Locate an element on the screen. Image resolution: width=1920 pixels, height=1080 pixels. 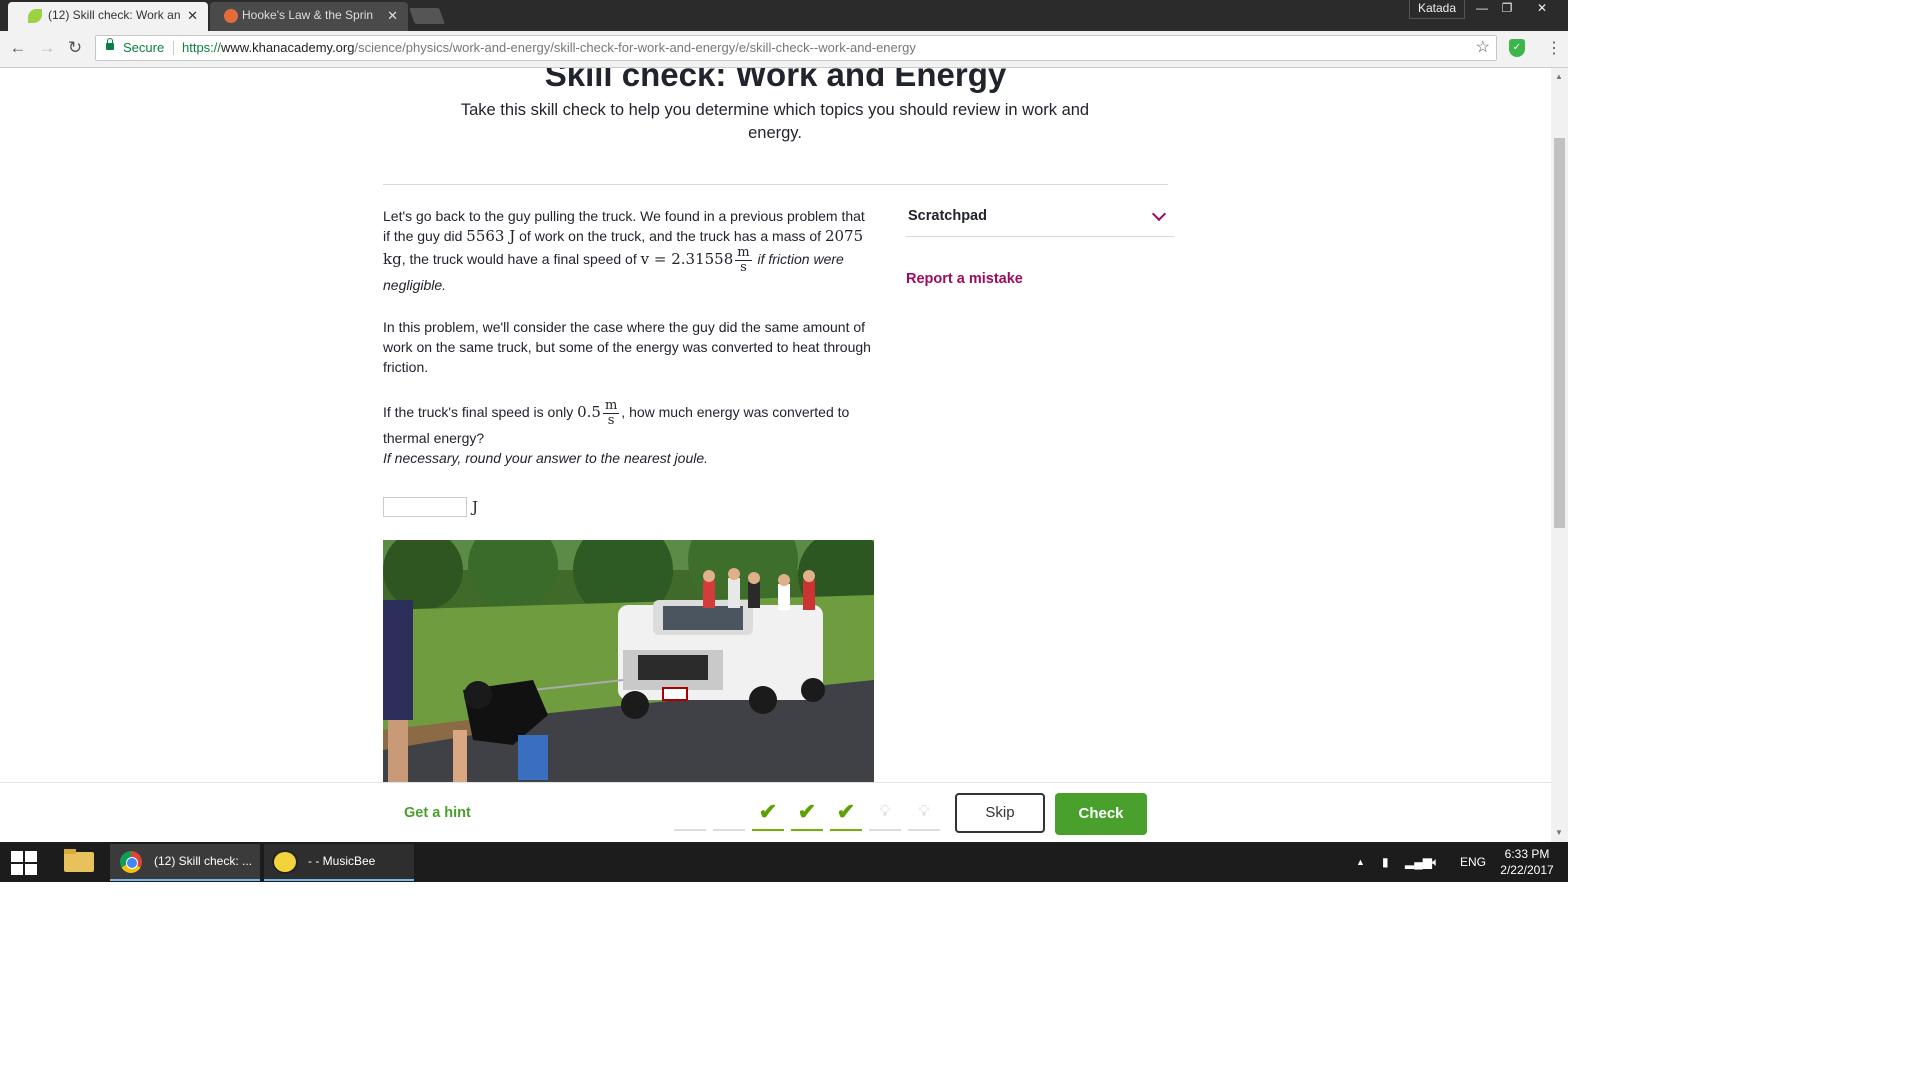
windows-start-icon is located at coordinates (24, 863).